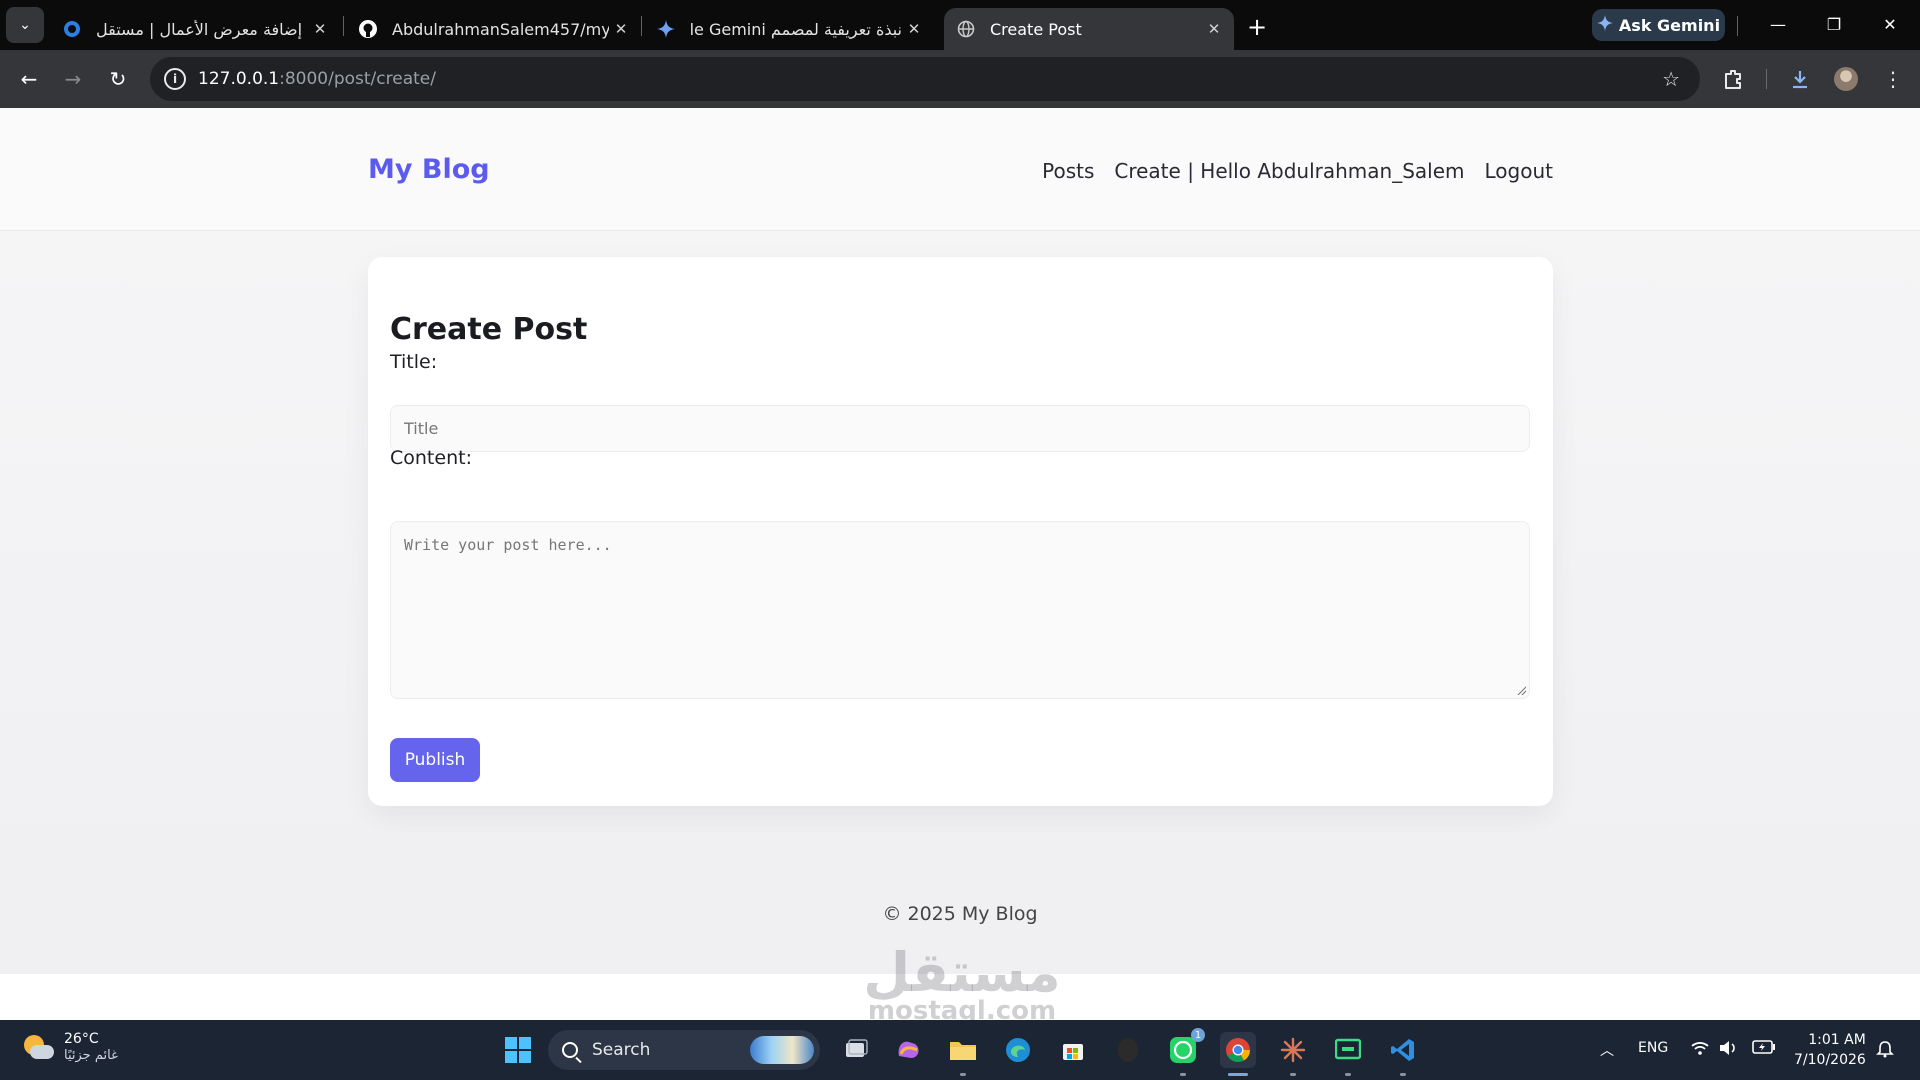 Image resolution: width=1920 pixels, height=1080 pixels. Describe the element at coordinates (966, 29) in the screenshot. I see `globe-icon` at that location.